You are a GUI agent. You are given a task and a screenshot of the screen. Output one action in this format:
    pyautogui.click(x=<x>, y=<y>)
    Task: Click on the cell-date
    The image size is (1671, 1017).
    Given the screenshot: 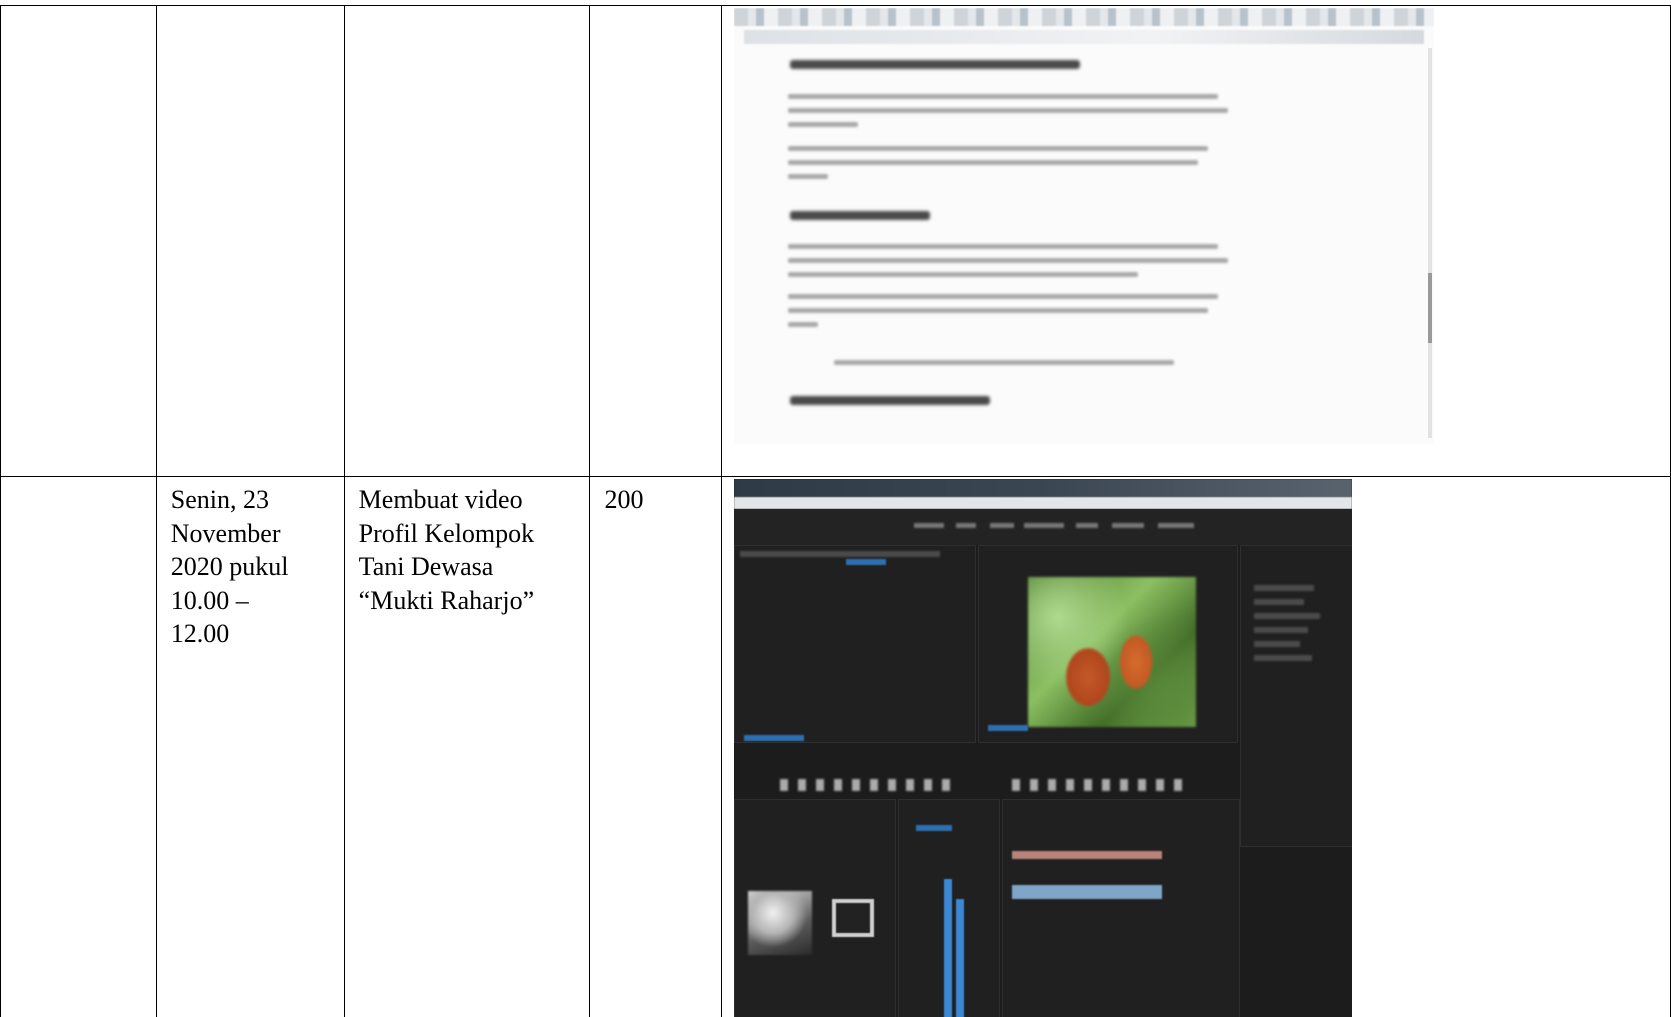 What is the action you would take?
    pyautogui.click(x=250, y=241)
    